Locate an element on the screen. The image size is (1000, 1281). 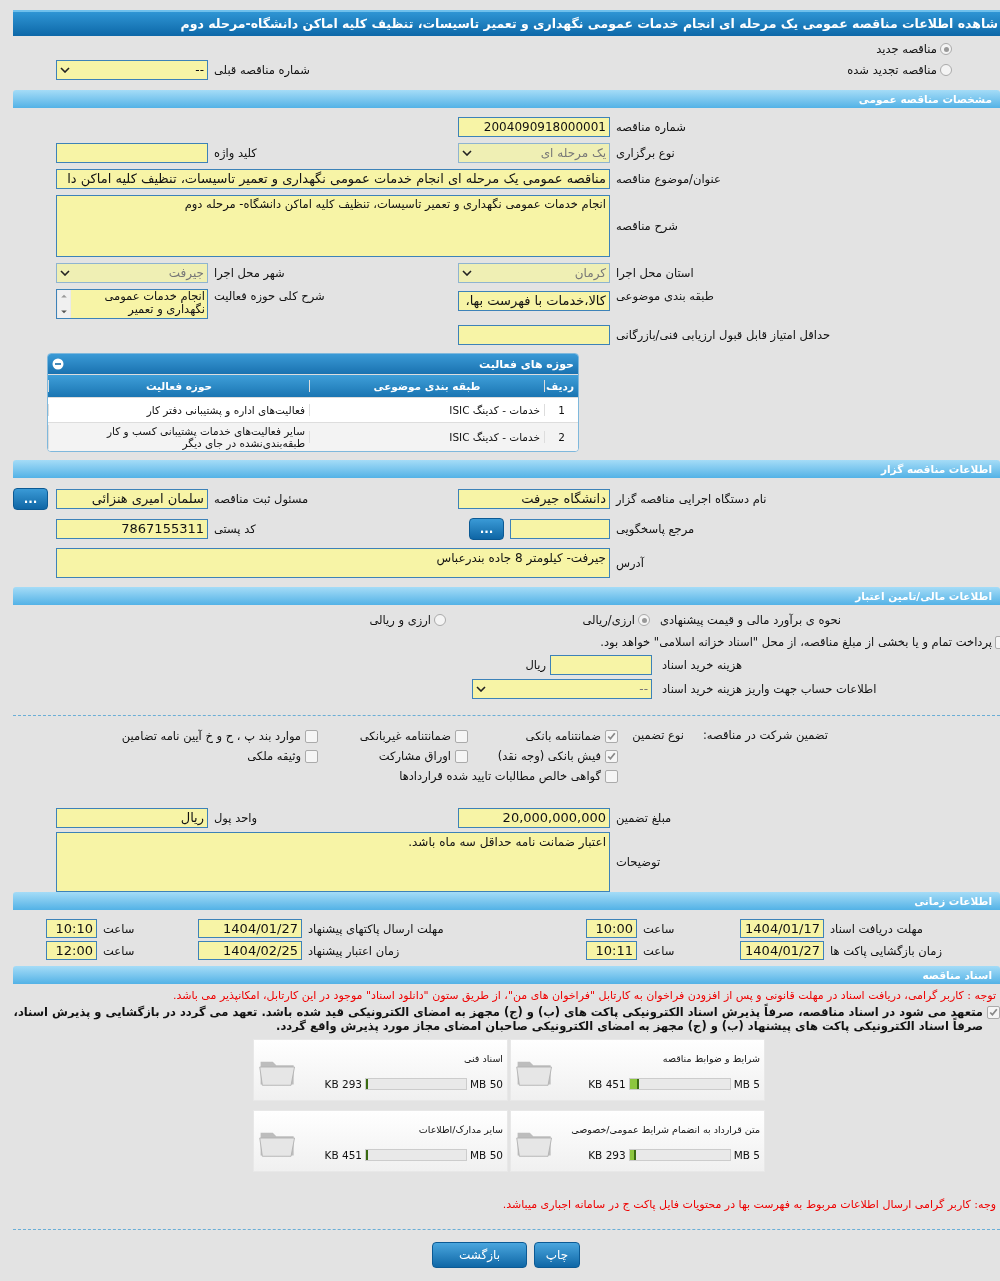
tender-number-field: 2004090918000001 is located at coordinates (534, 127).